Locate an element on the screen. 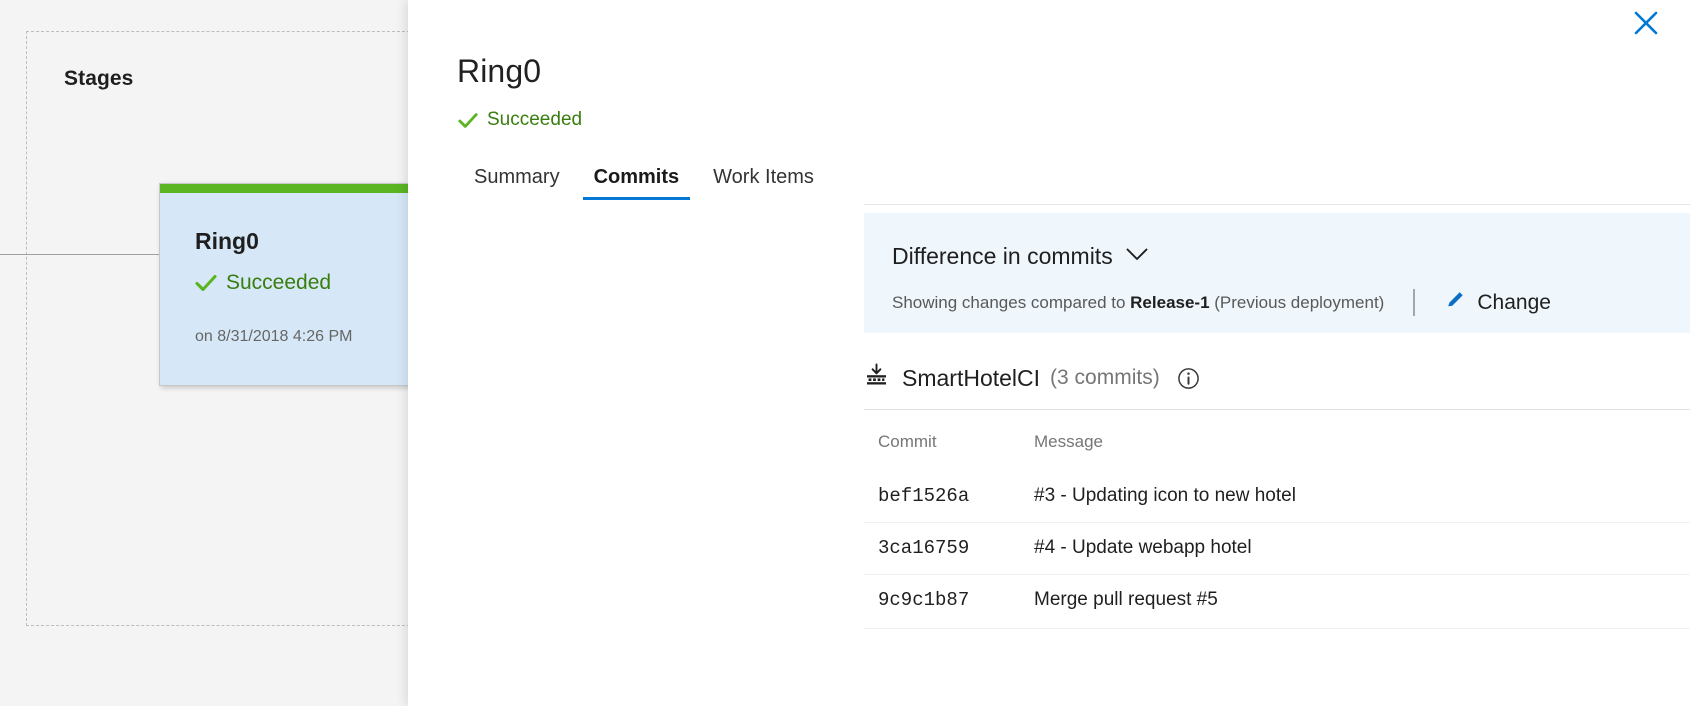 Image resolution: width=1690 pixels, height=706 pixels. tab-summary: Summary is located at coordinates (517, 180).